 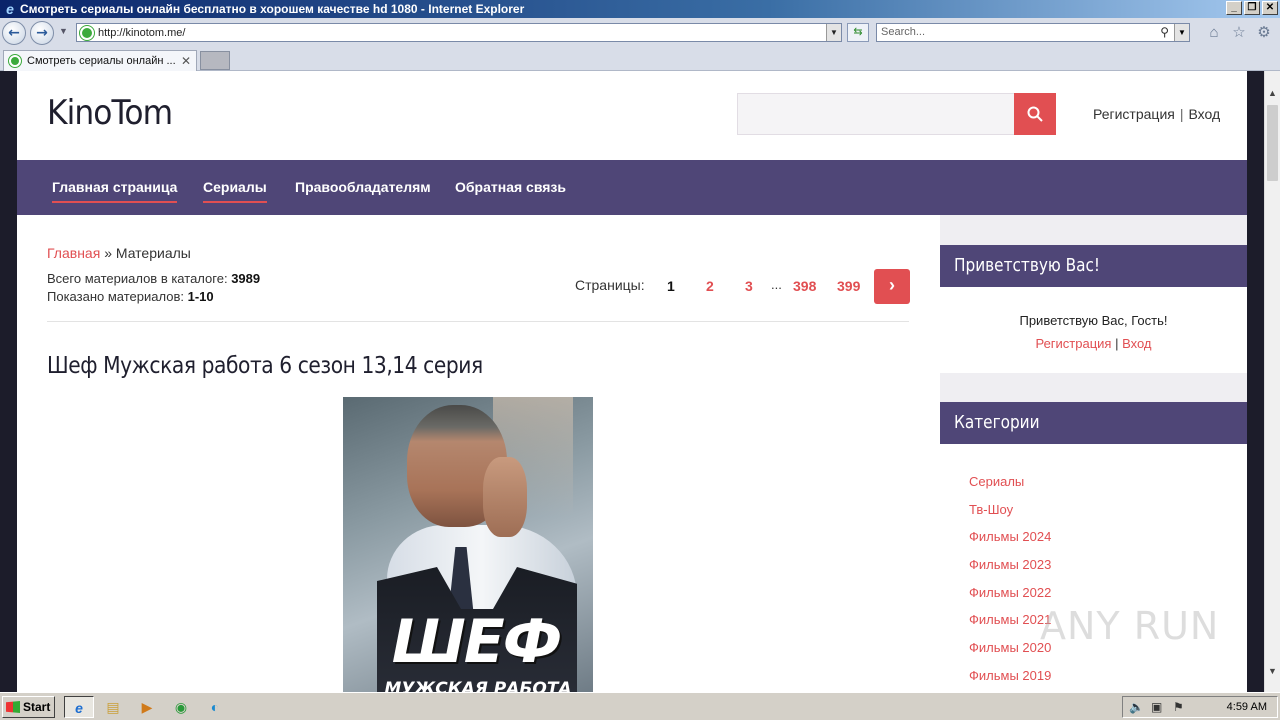 What do you see at coordinates (1010, 599) in the screenshot?
I see `category-link: Фильмы 2022` at bounding box center [1010, 599].